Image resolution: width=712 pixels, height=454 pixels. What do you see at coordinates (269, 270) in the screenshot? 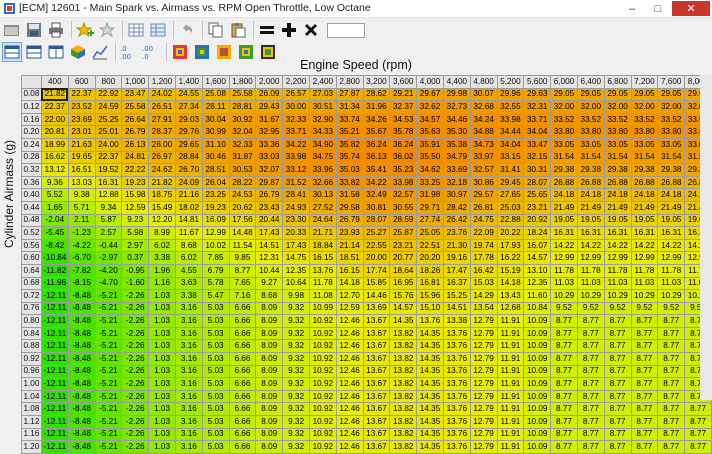
I see `table-cell: 10.44` at bounding box center [269, 270].